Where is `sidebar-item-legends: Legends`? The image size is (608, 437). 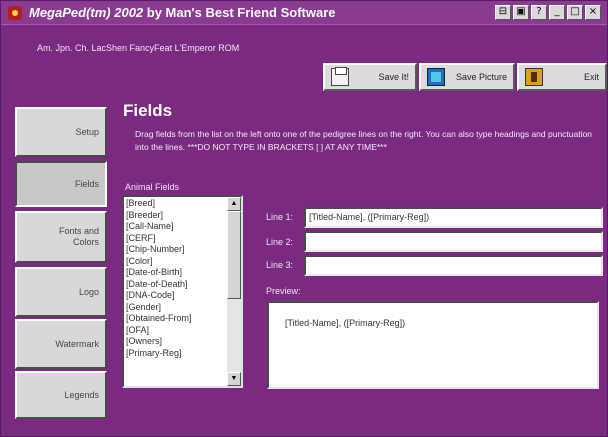 sidebar-item-legends: Legends is located at coordinates (61, 395).